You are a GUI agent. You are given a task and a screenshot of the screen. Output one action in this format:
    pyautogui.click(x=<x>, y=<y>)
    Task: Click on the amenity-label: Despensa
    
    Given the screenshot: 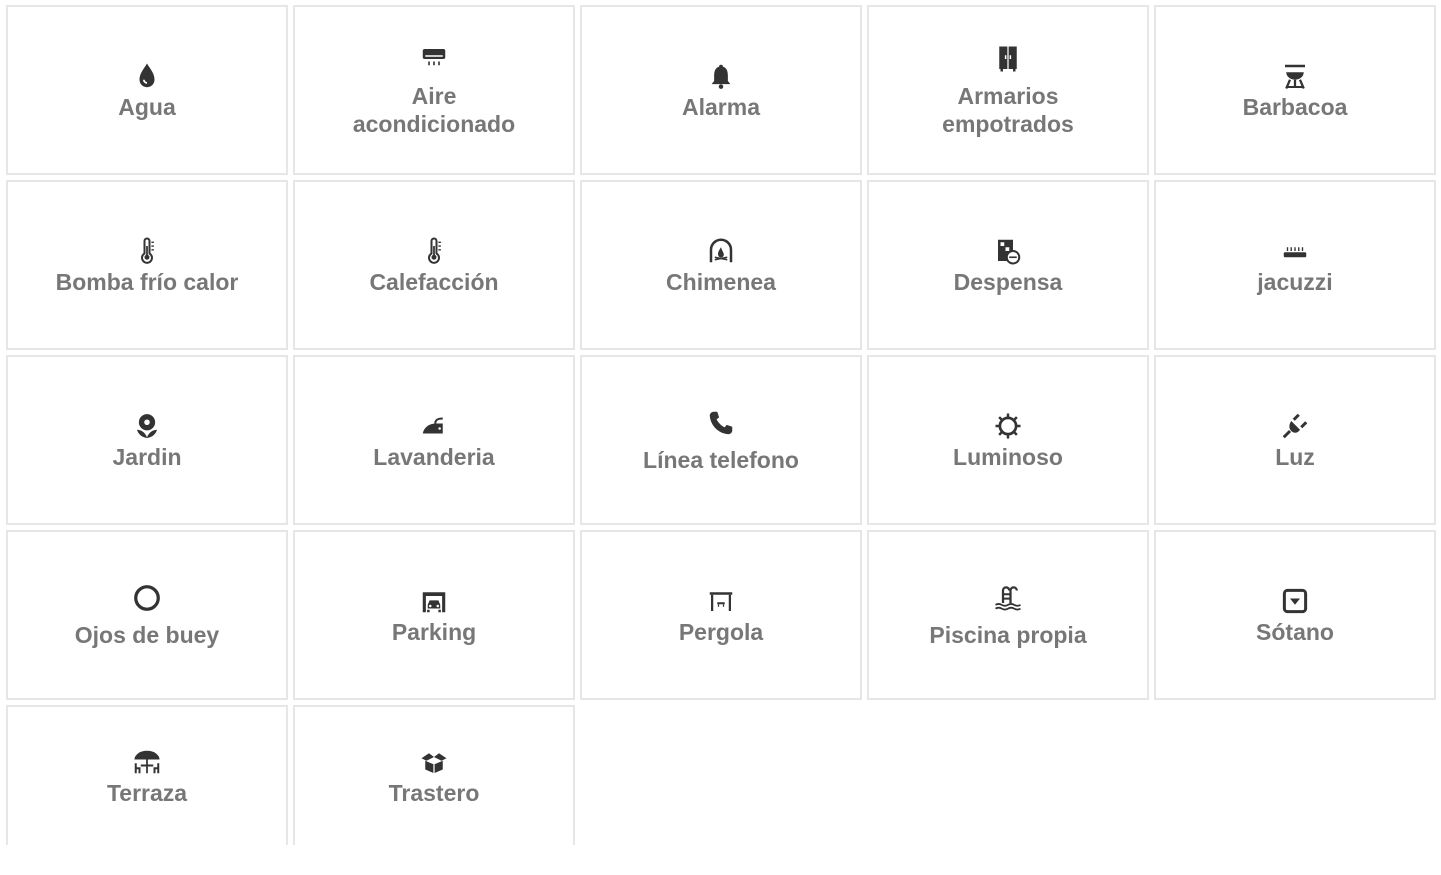 What is the action you would take?
    pyautogui.click(x=1008, y=282)
    